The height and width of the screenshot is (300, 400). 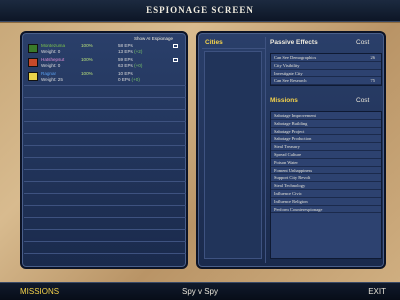 I want to click on civ-name: Hatshepsut, so click(x=53, y=59).